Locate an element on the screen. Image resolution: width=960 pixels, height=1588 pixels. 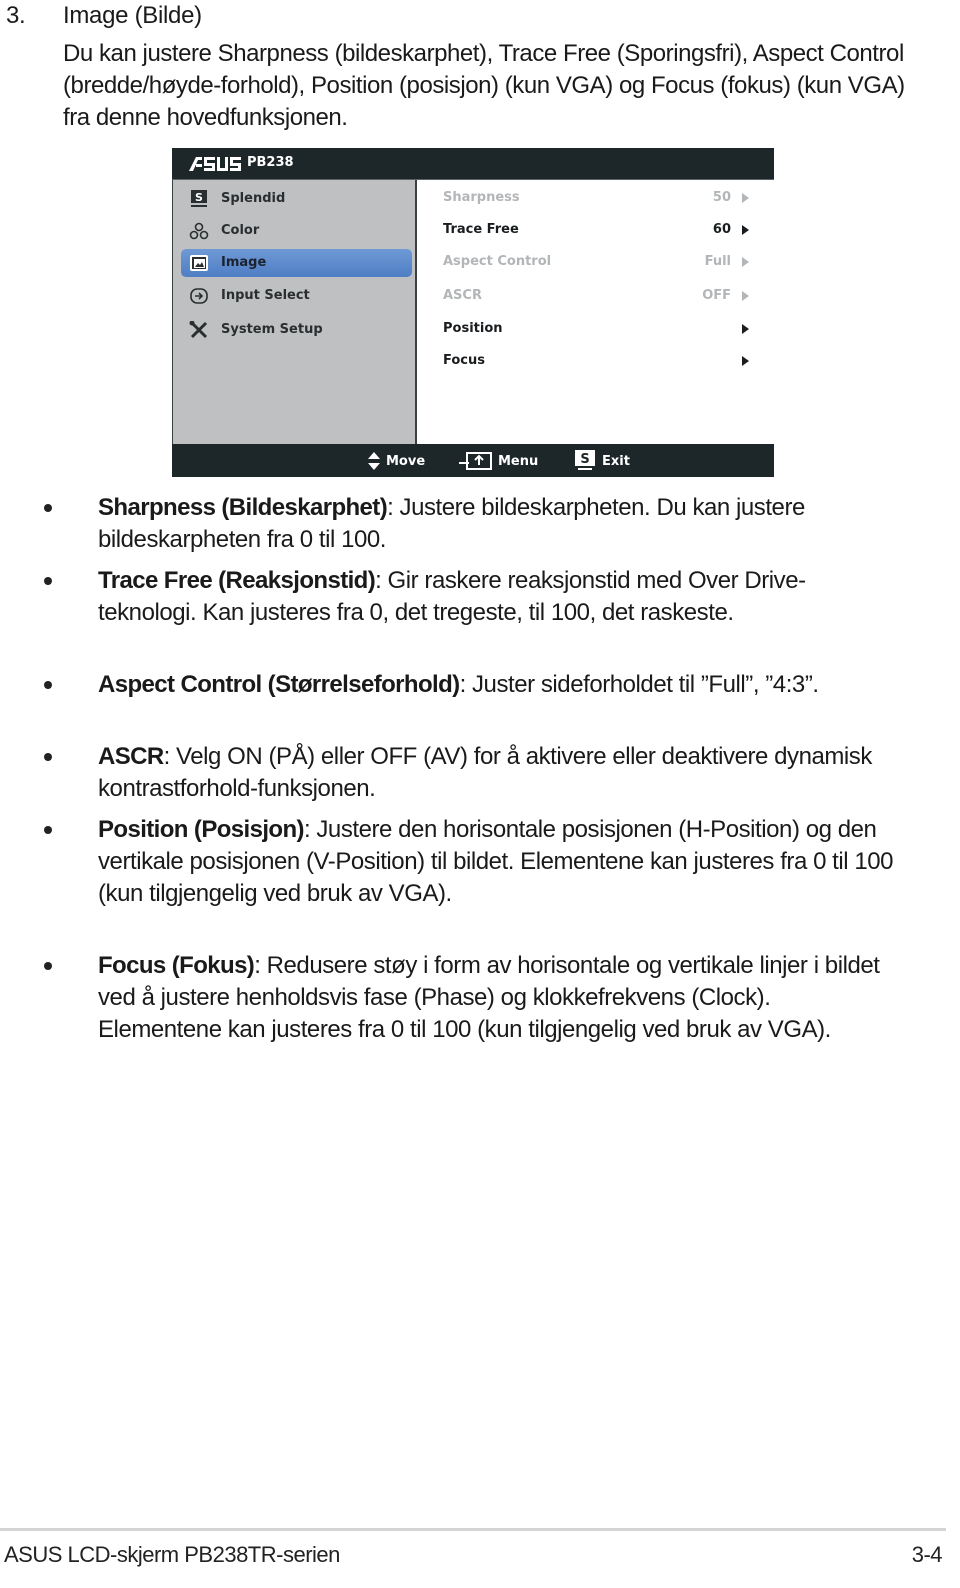
osd-menu-label: Image is located at coordinates (244, 262).